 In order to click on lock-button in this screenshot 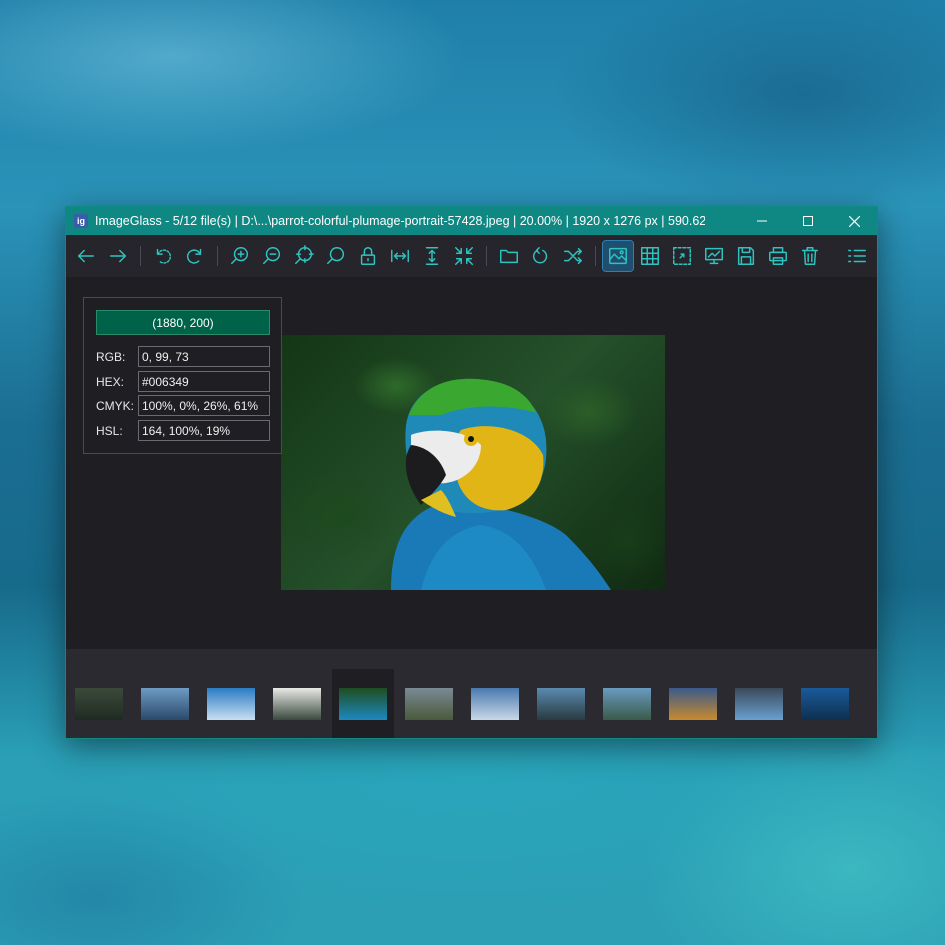, I will do `click(368, 256)`.